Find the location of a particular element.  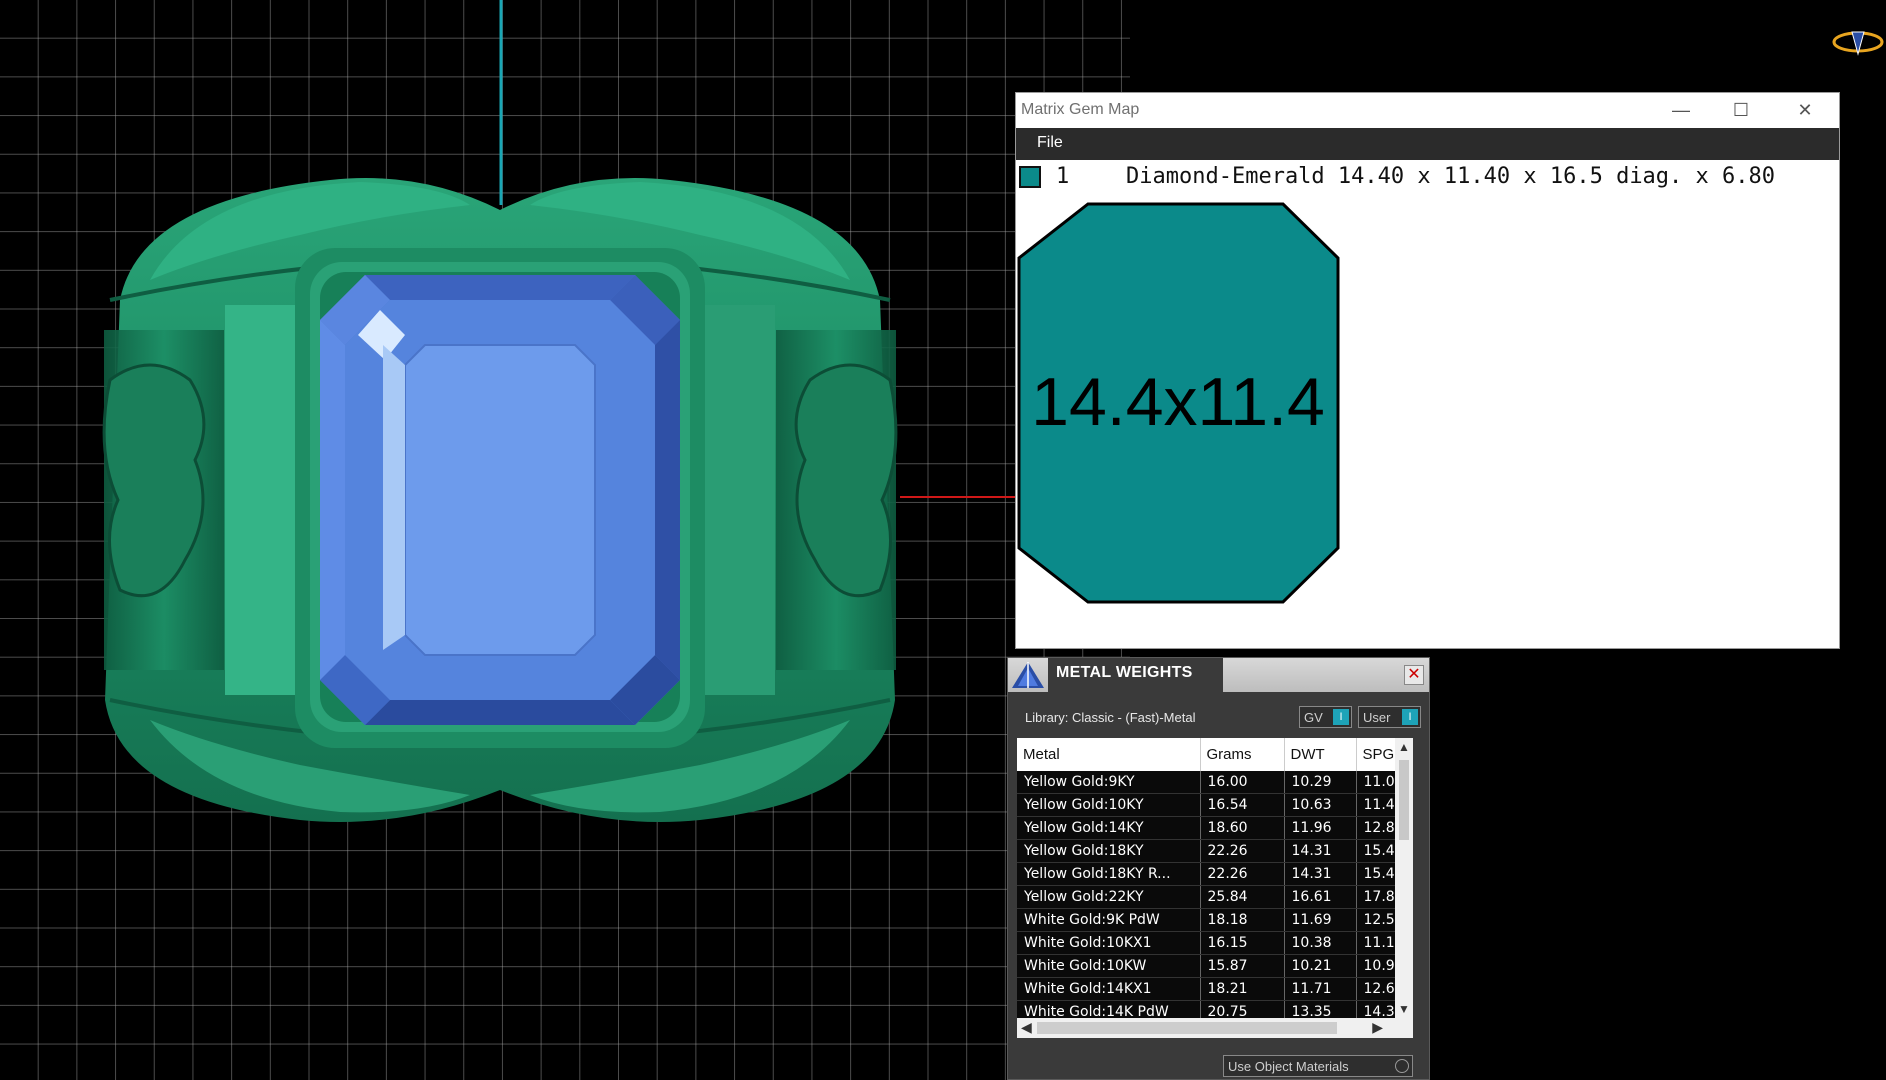

scroll-up-icon: ▲ is located at coordinates (1404, 747).